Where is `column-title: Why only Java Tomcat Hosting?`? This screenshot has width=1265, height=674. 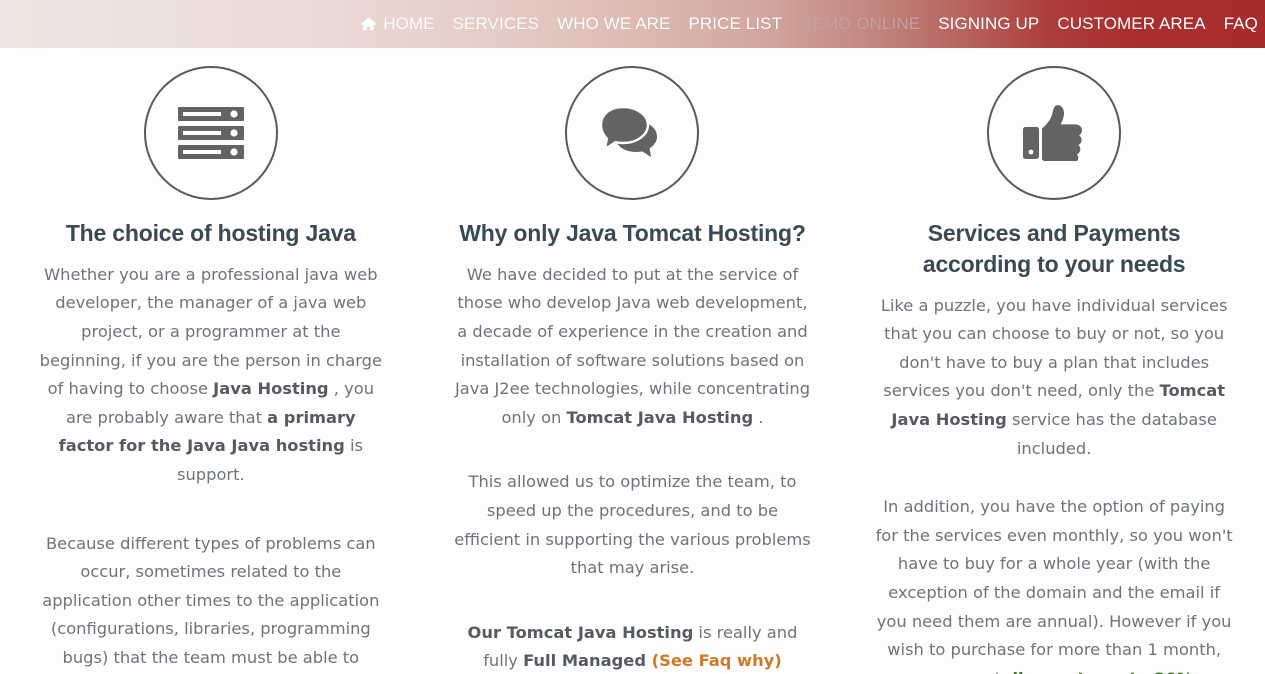
column-title: Why only Java Tomcat Hosting? is located at coordinates (632, 233).